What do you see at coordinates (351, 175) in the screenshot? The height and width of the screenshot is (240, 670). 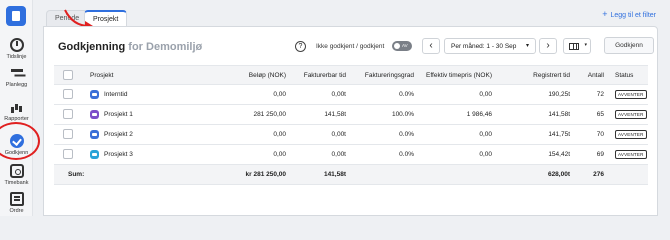 I see `table-sum-row: Sum: kr 281 250,00 141,58t 628,00t 276` at bounding box center [351, 175].